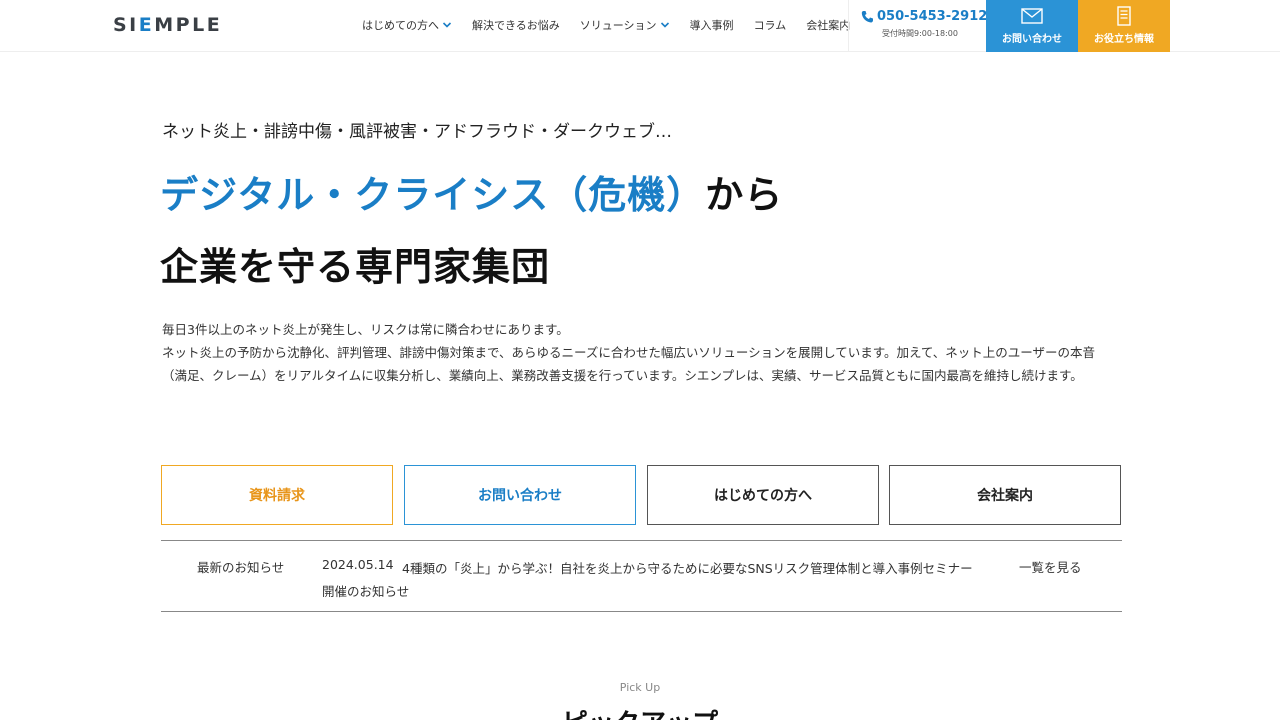 This screenshot has height=720, width=1280. What do you see at coordinates (355, 267) in the screenshot?
I see `hero-headline-line2: 企業を守る専門家集団` at bounding box center [355, 267].